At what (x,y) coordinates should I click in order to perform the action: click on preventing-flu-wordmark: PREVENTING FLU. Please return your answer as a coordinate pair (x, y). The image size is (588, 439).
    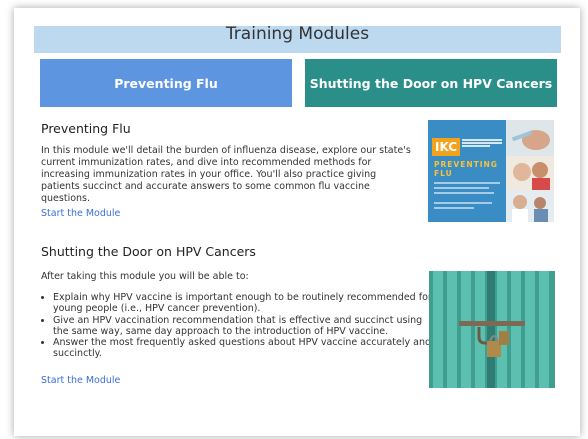
    Looking at the image, I should click on (466, 169).